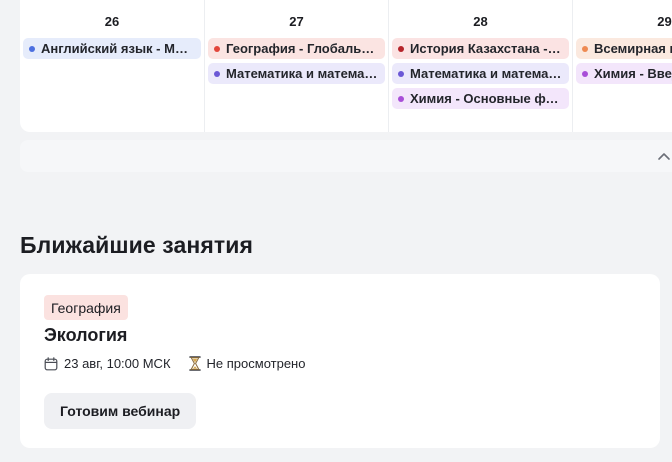 This screenshot has height=462, width=672. I want to click on calendar-event: Химия - Основные формулы, so click(480, 98).